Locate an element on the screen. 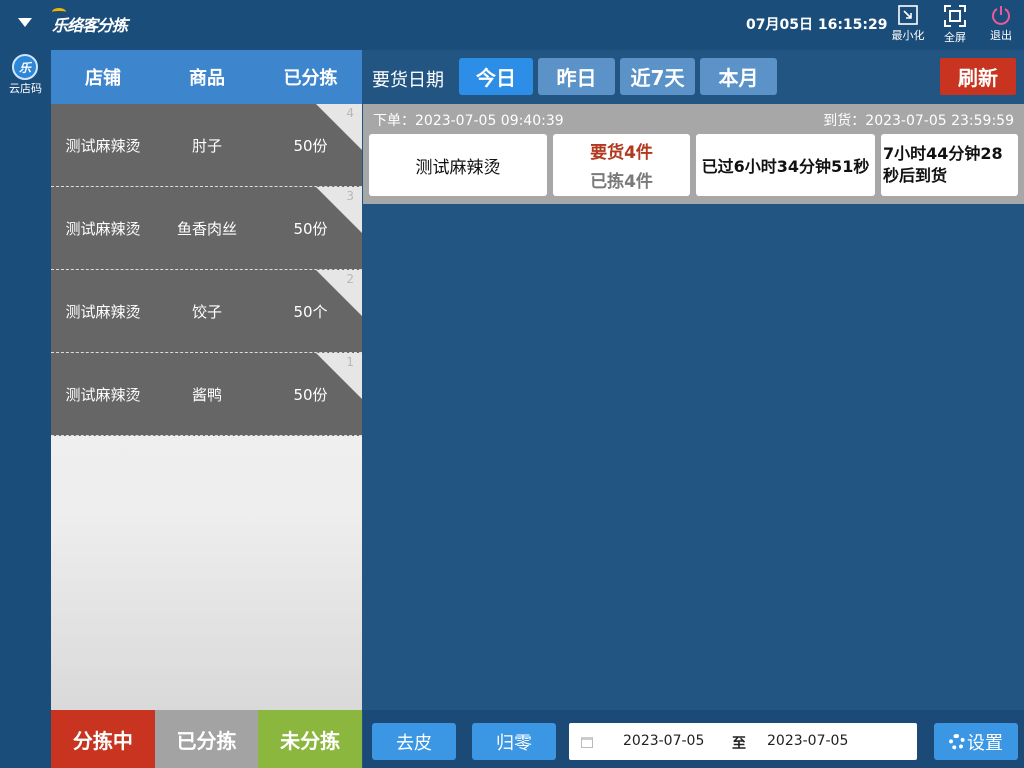 This screenshot has height=768, width=1024. item-product: 鱼香肉丝 is located at coordinates (206, 228).